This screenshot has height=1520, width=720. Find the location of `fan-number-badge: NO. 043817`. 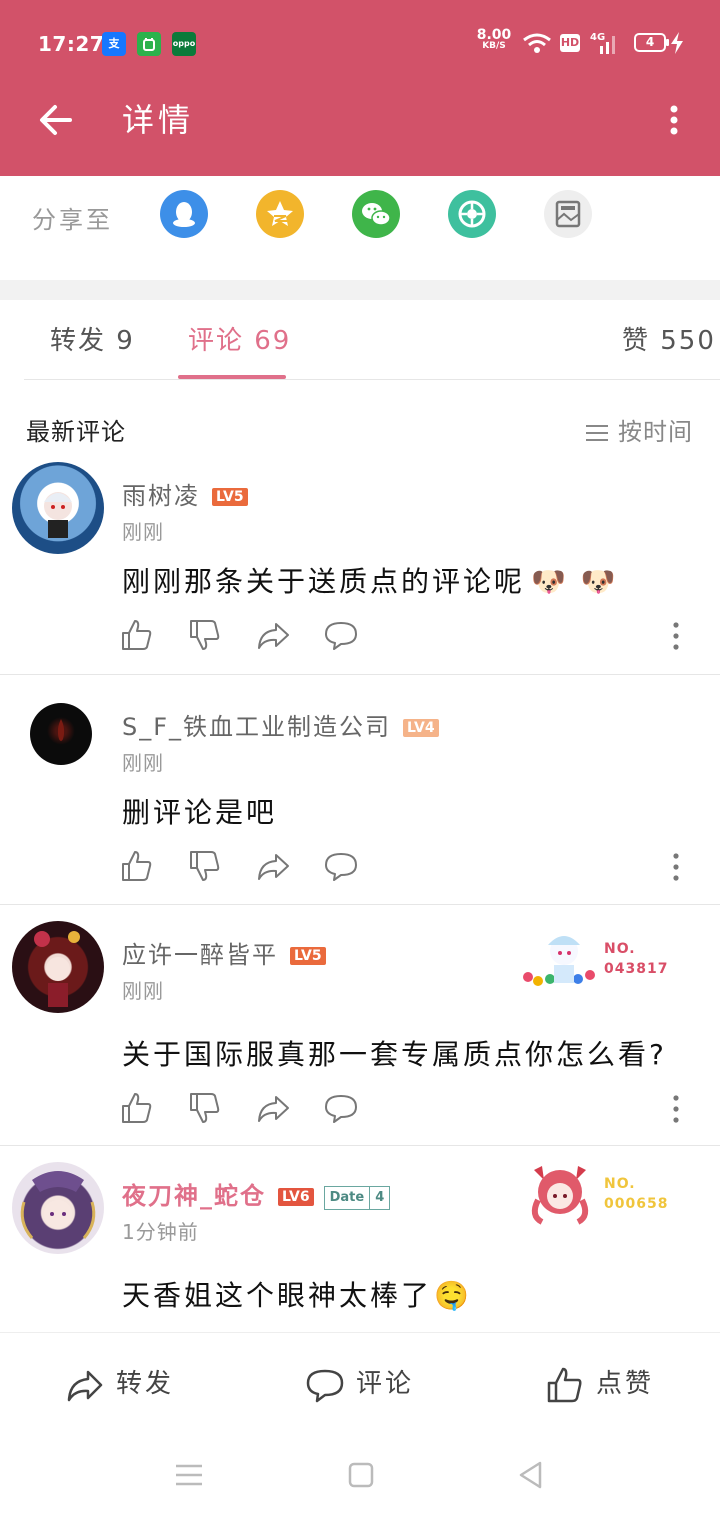

fan-number-badge: NO. 043817 is located at coordinates (610, 960).